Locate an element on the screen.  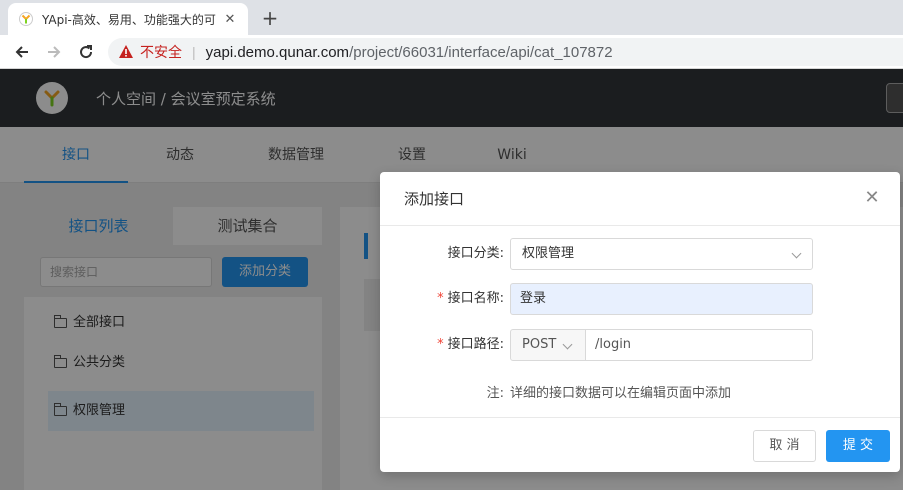
browser-tab-title: YApi-高效、易用、功能强大的可 is located at coordinates (129, 19).